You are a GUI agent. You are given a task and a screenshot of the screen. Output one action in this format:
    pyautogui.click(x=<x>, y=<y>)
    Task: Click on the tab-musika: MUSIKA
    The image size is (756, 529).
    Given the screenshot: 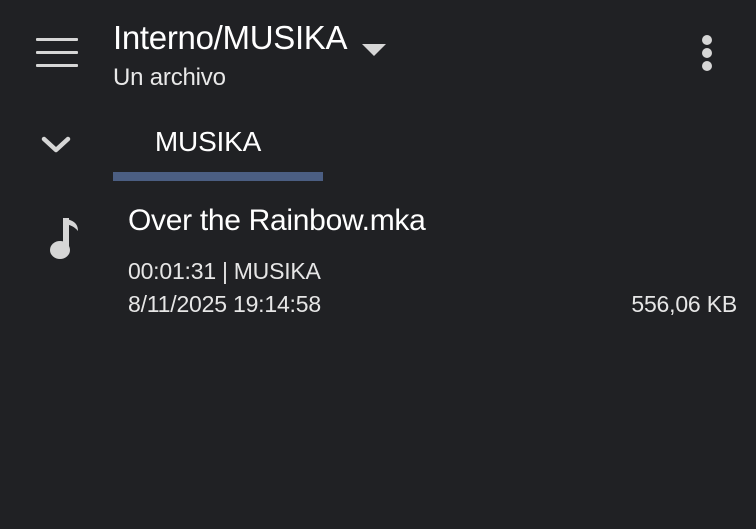 What is the action you would take?
    pyautogui.click(x=218, y=148)
    